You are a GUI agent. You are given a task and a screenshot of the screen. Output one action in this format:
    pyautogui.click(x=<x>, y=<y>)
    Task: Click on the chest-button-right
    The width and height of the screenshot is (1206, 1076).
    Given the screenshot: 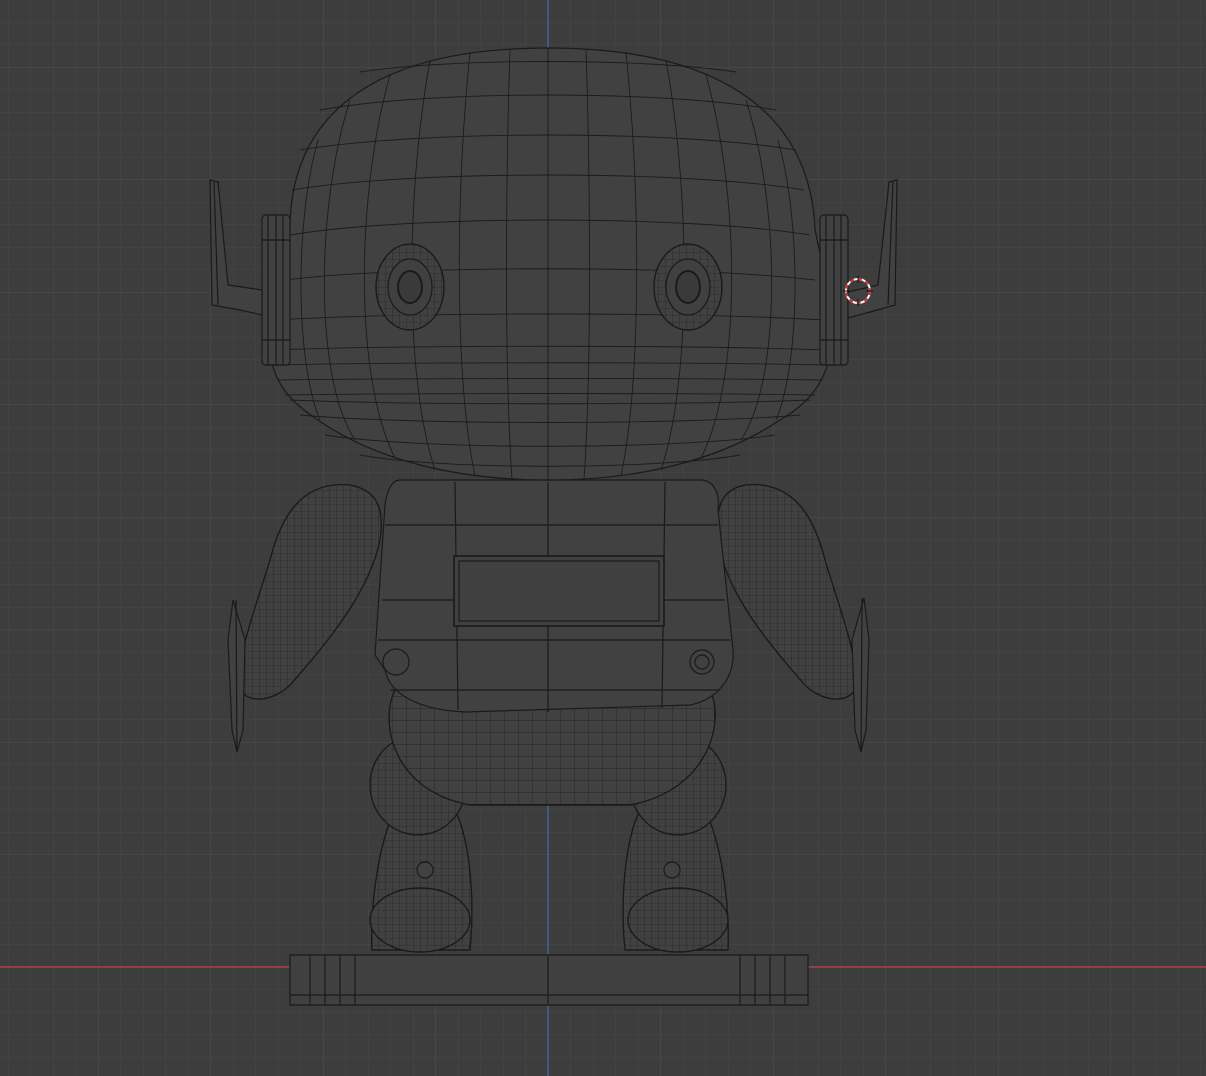 What is the action you would take?
    pyautogui.click(x=702, y=662)
    